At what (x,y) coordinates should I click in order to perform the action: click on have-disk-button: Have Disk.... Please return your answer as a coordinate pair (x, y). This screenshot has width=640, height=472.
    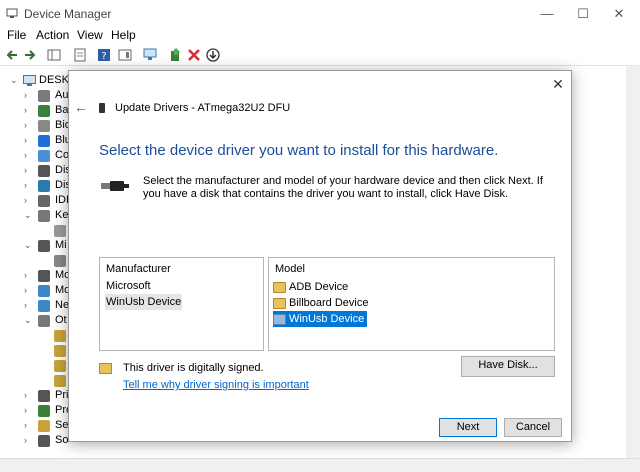
    Looking at the image, I should click on (508, 366).